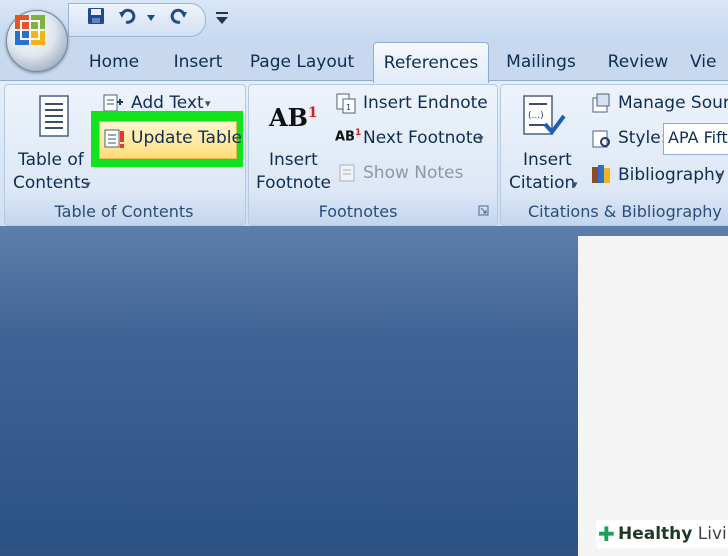 The width and height of the screenshot is (728, 556). Describe the element at coordinates (655, 534) in the screenshot. I see `watermark-text-bold: Healthy` at that location.